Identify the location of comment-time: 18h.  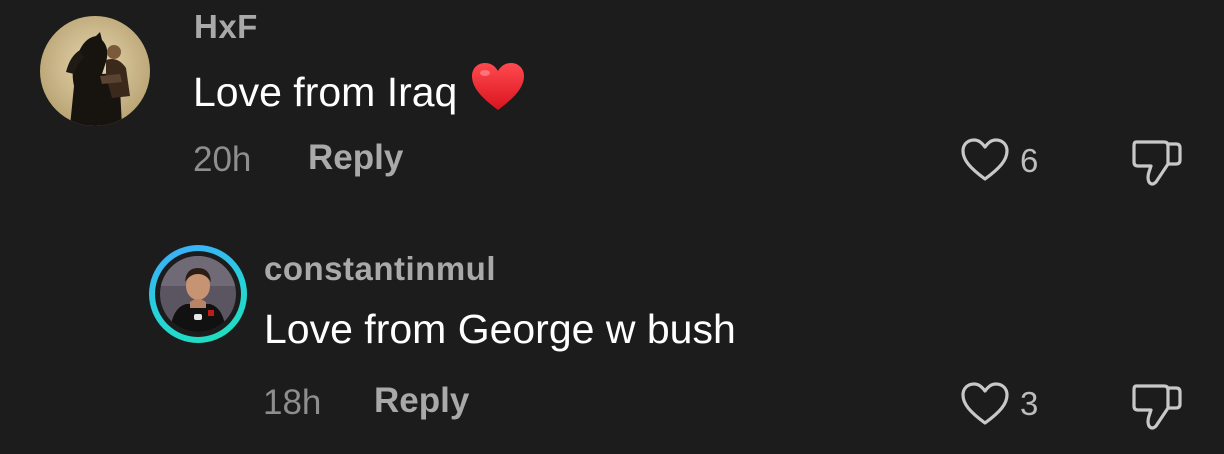
(292, 402).